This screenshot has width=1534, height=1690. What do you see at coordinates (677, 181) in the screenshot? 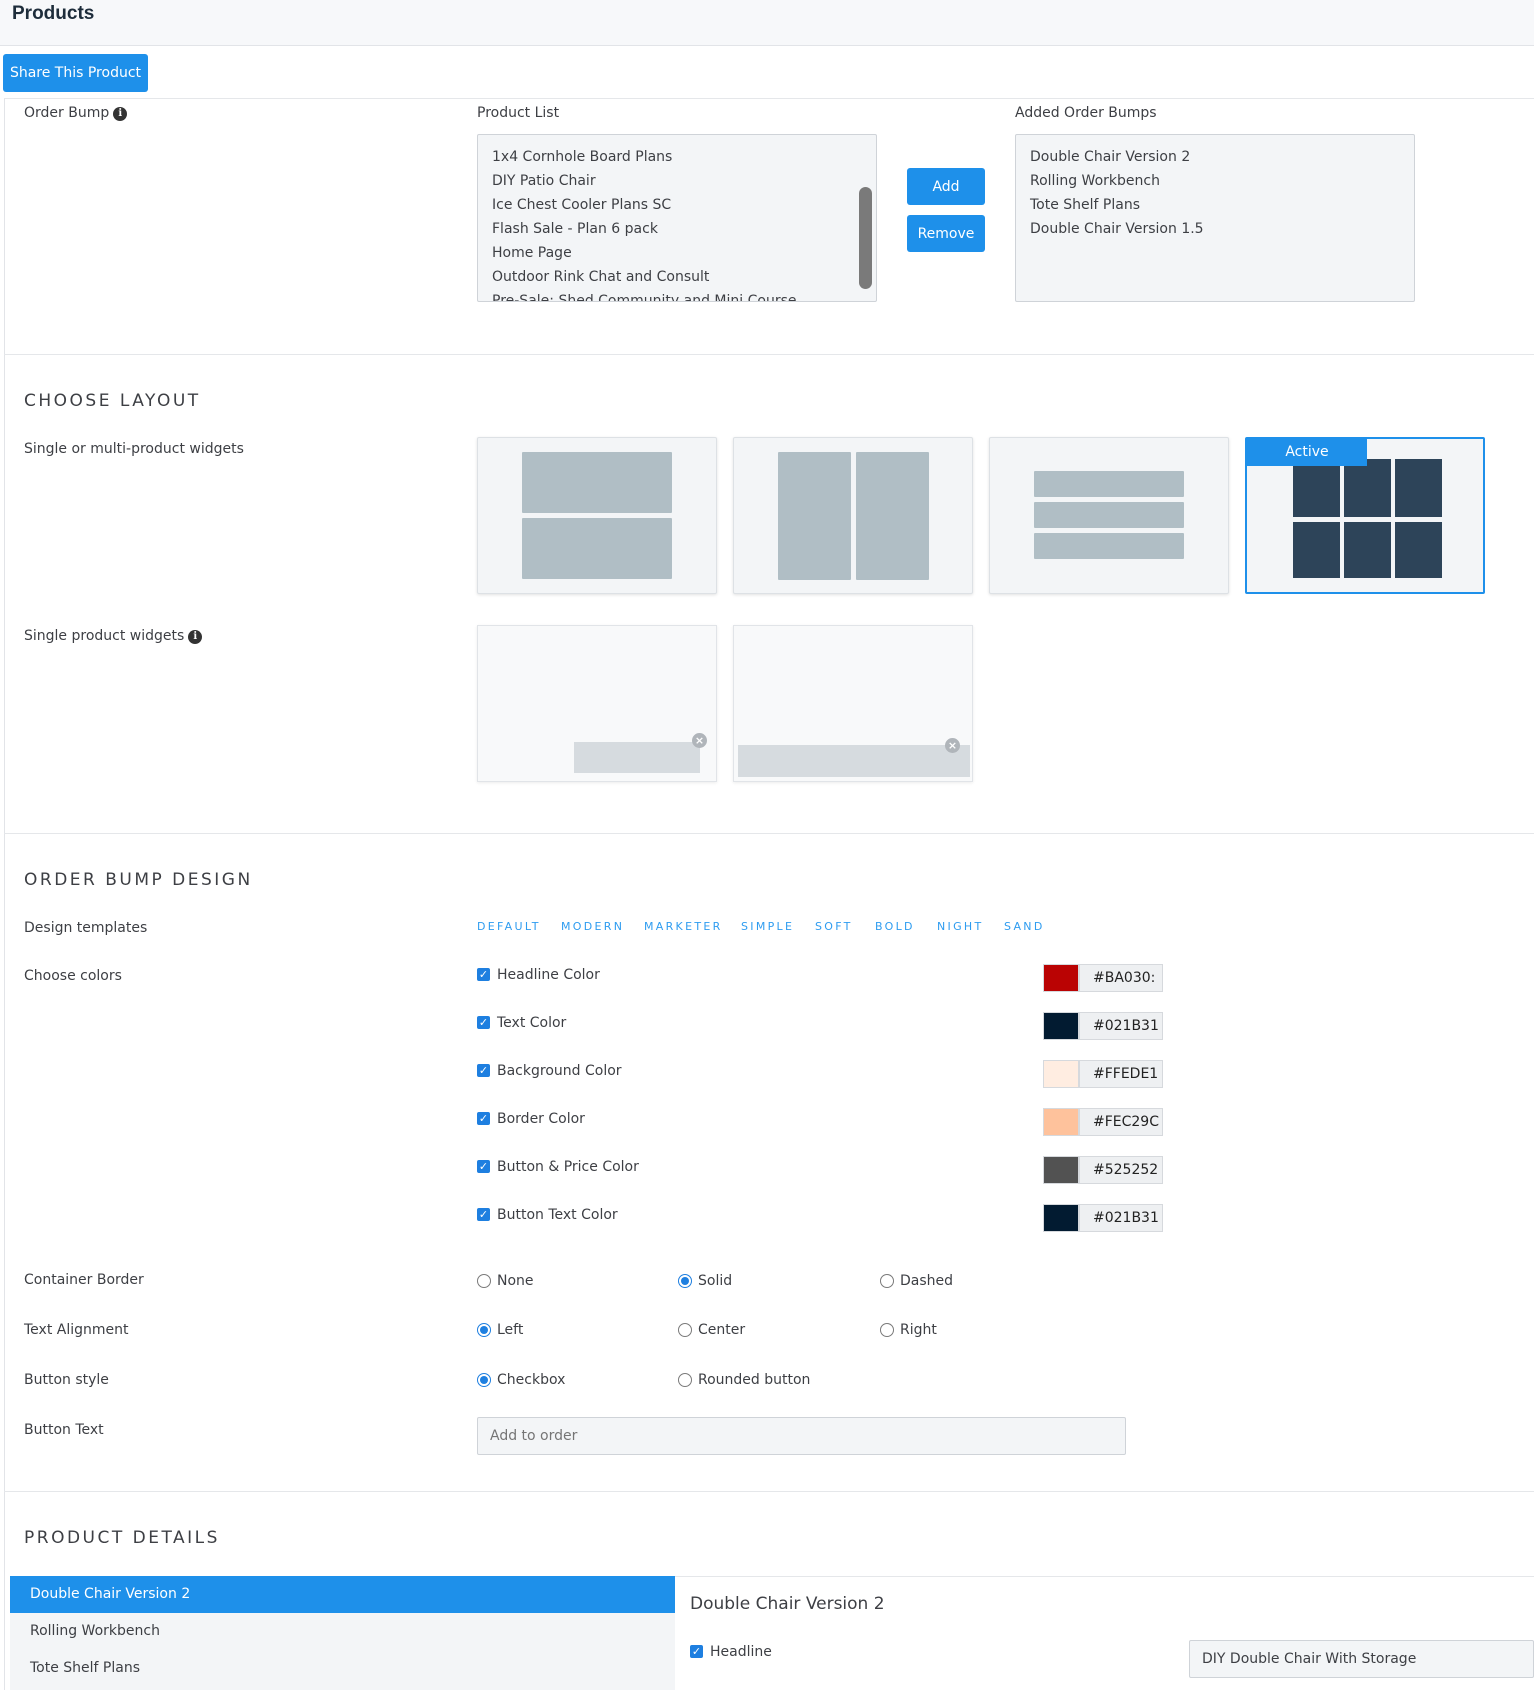
I see `list-item: DIY Patio Chair` at bounding box center [677, 181].